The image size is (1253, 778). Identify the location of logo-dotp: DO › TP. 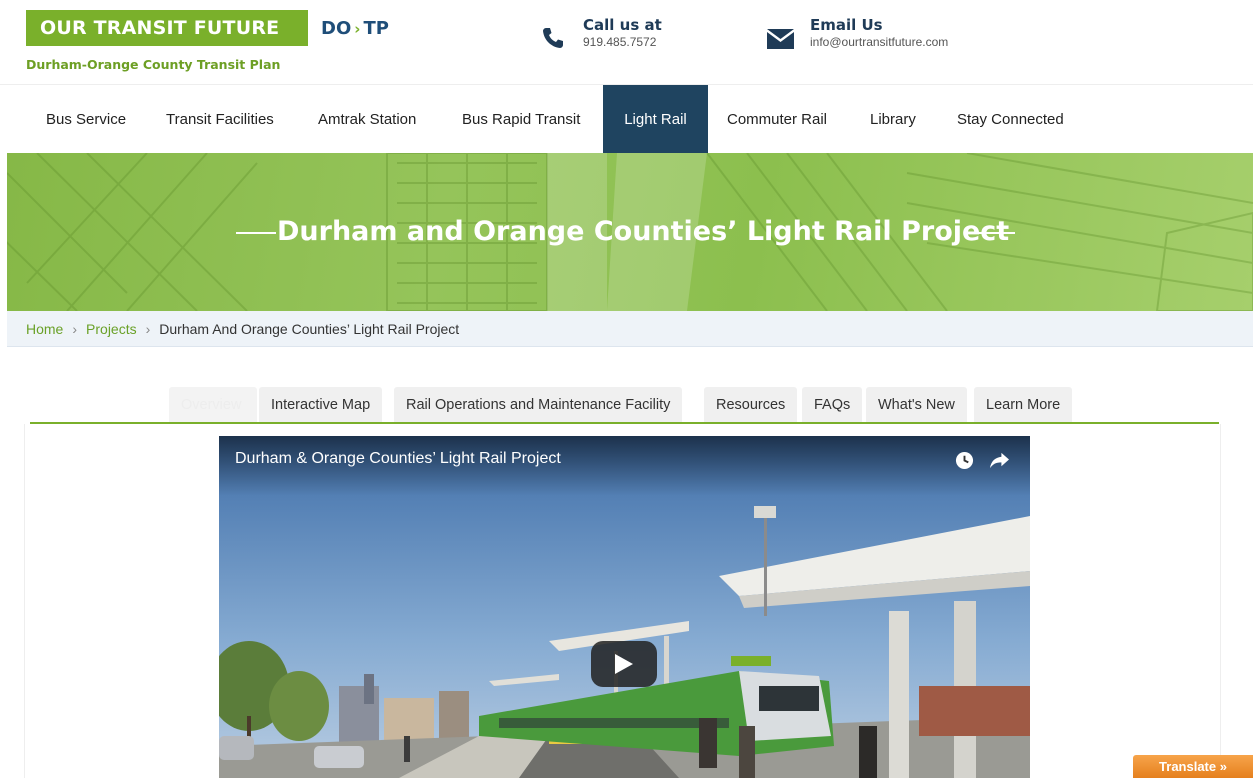
(355, 28).